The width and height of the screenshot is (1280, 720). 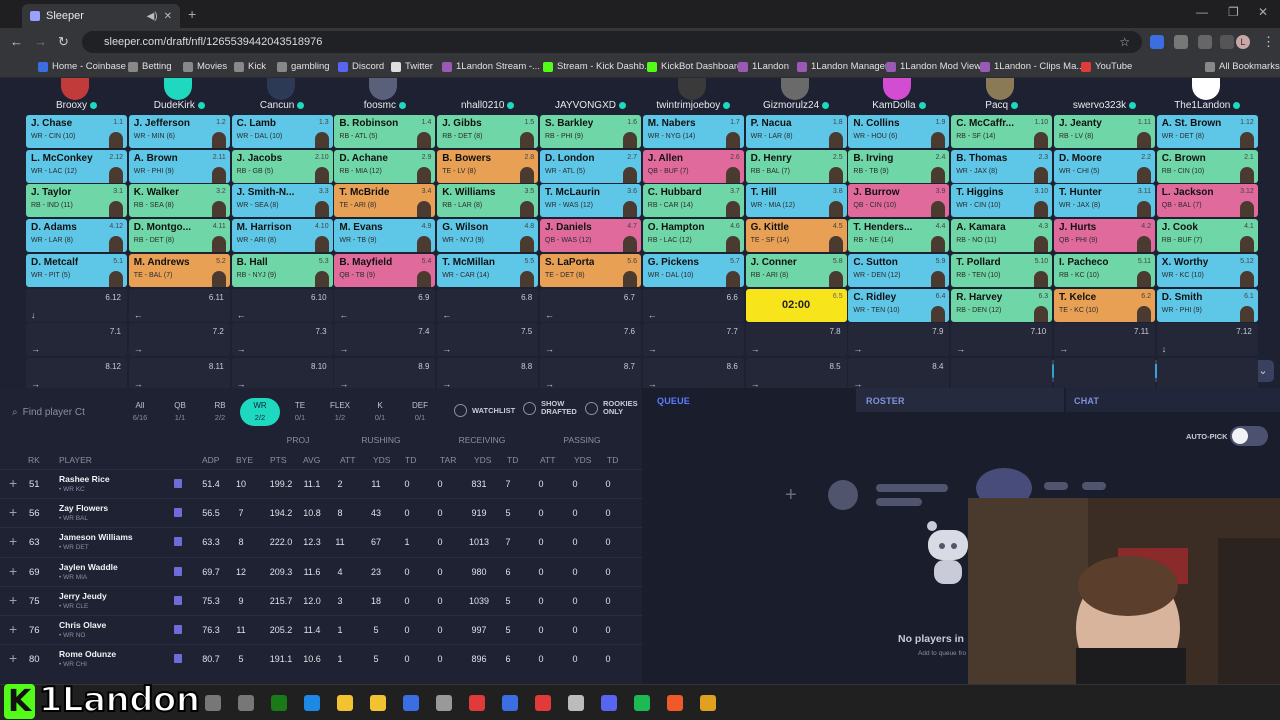 I want to click on empty-pick-slot: 8.10 →, so click(x=282, y=374).